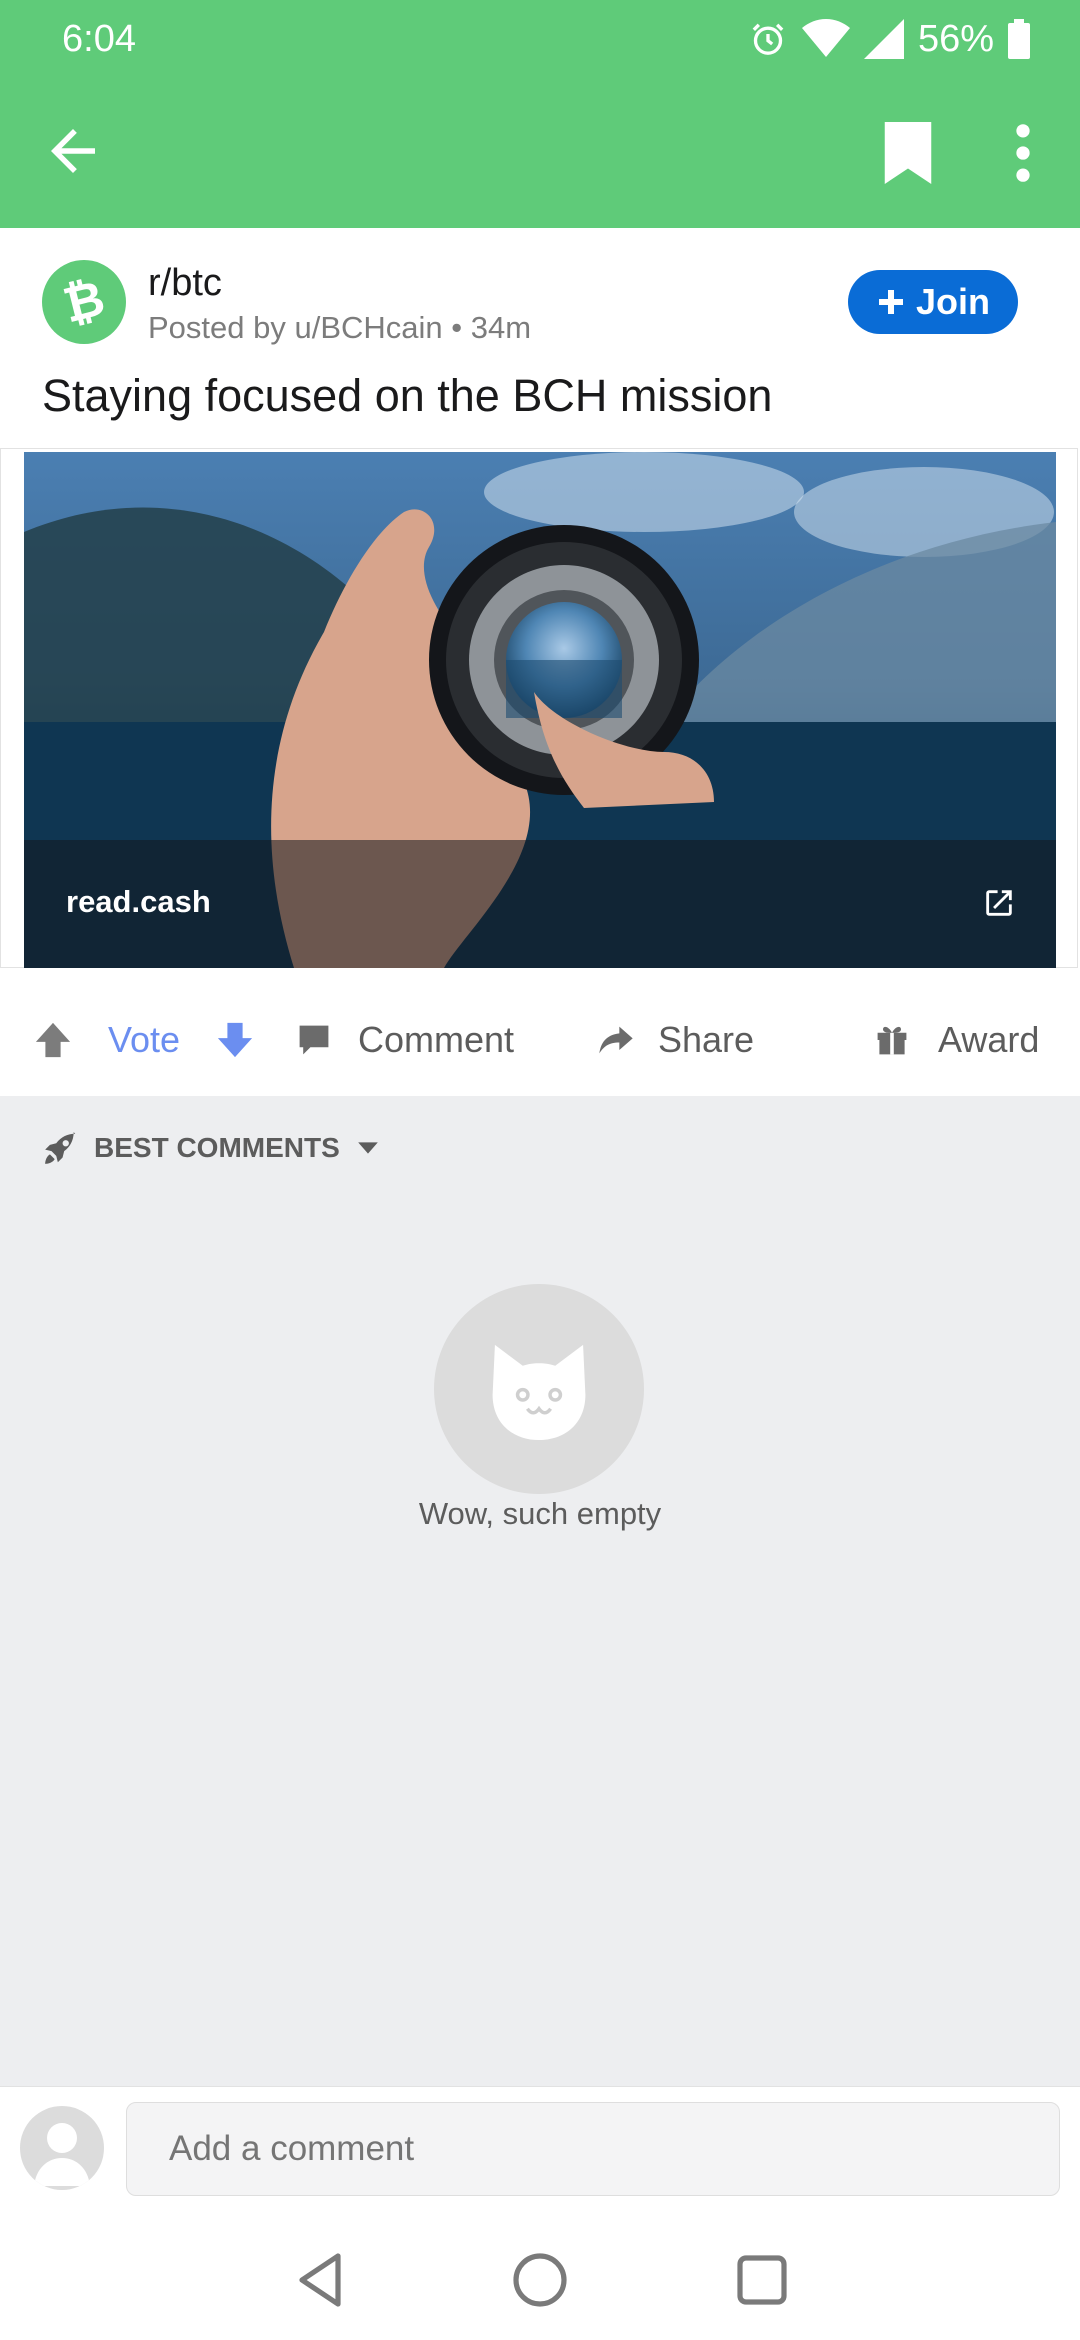 Image resolution: width=1080 pixels, height=2340 pixels. I want to click on nav-recents-icon, so click(762, 2280).